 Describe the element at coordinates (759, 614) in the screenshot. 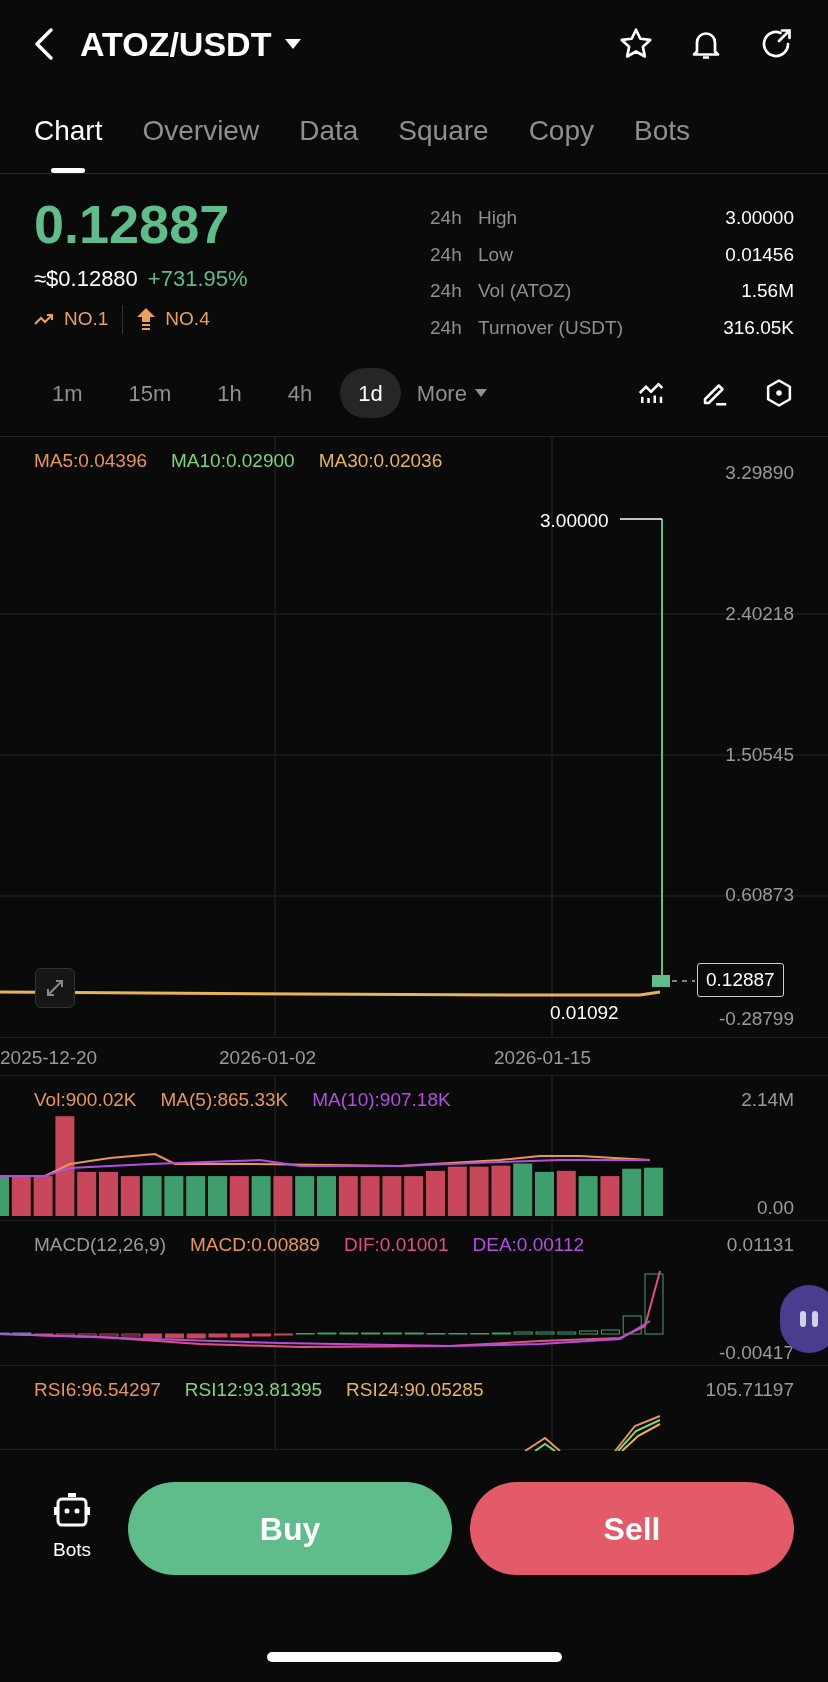

I see `y-axis-label: 2.40218` at that location.